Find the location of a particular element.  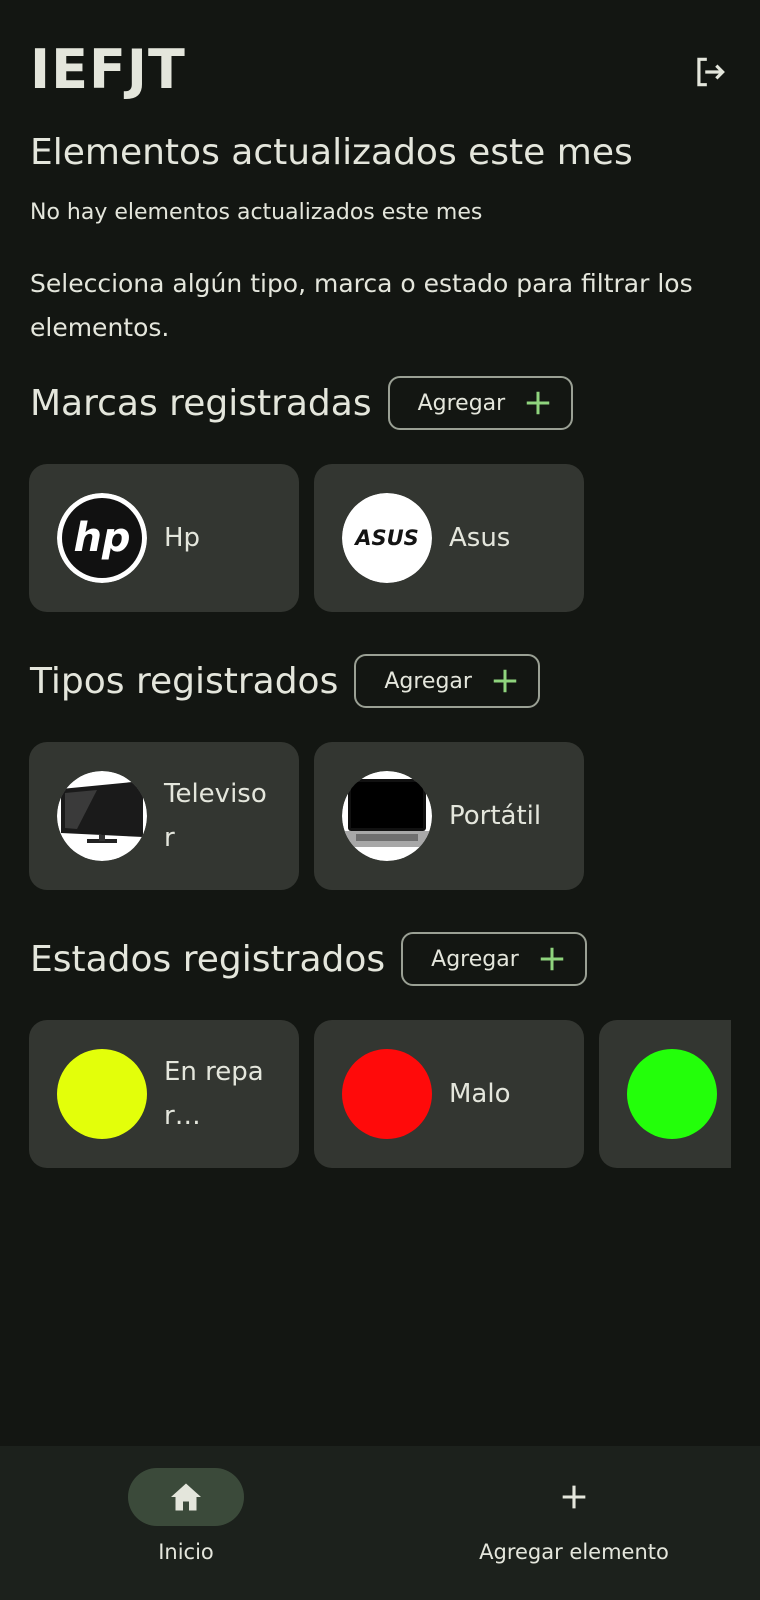

type-card-television: Televisor is located at coordinates (164, 816).